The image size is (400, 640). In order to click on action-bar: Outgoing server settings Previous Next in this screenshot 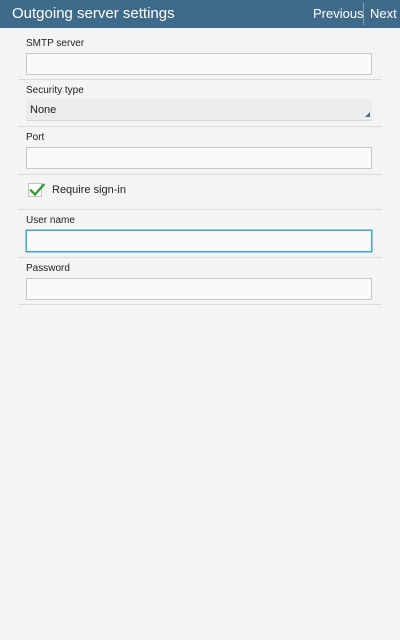, I will do `click(200, 14)`.